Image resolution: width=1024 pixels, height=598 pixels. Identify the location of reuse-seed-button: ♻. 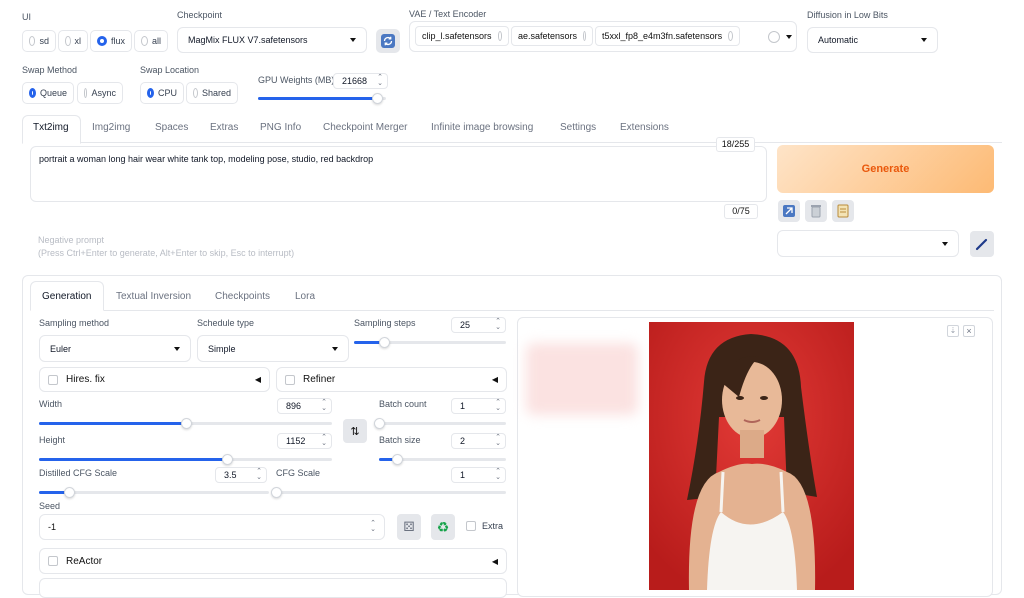
(443, 527).